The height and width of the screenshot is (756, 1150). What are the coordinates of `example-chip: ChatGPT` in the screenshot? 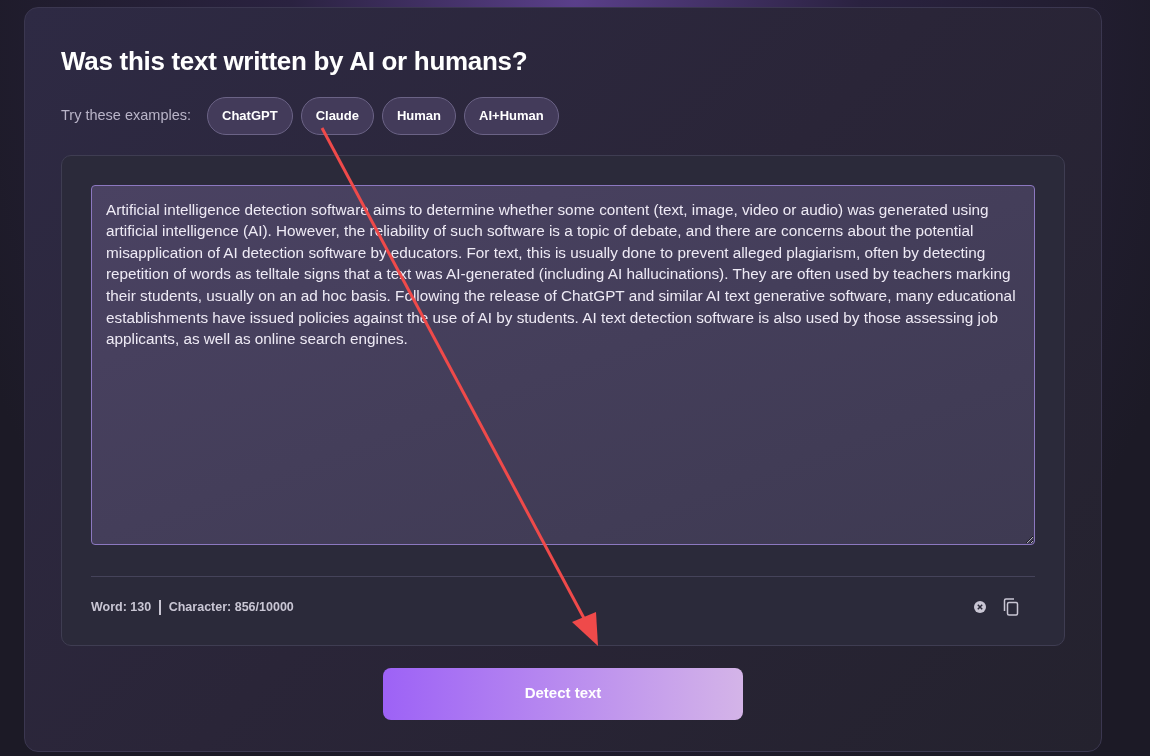 It's located at (250, 116).